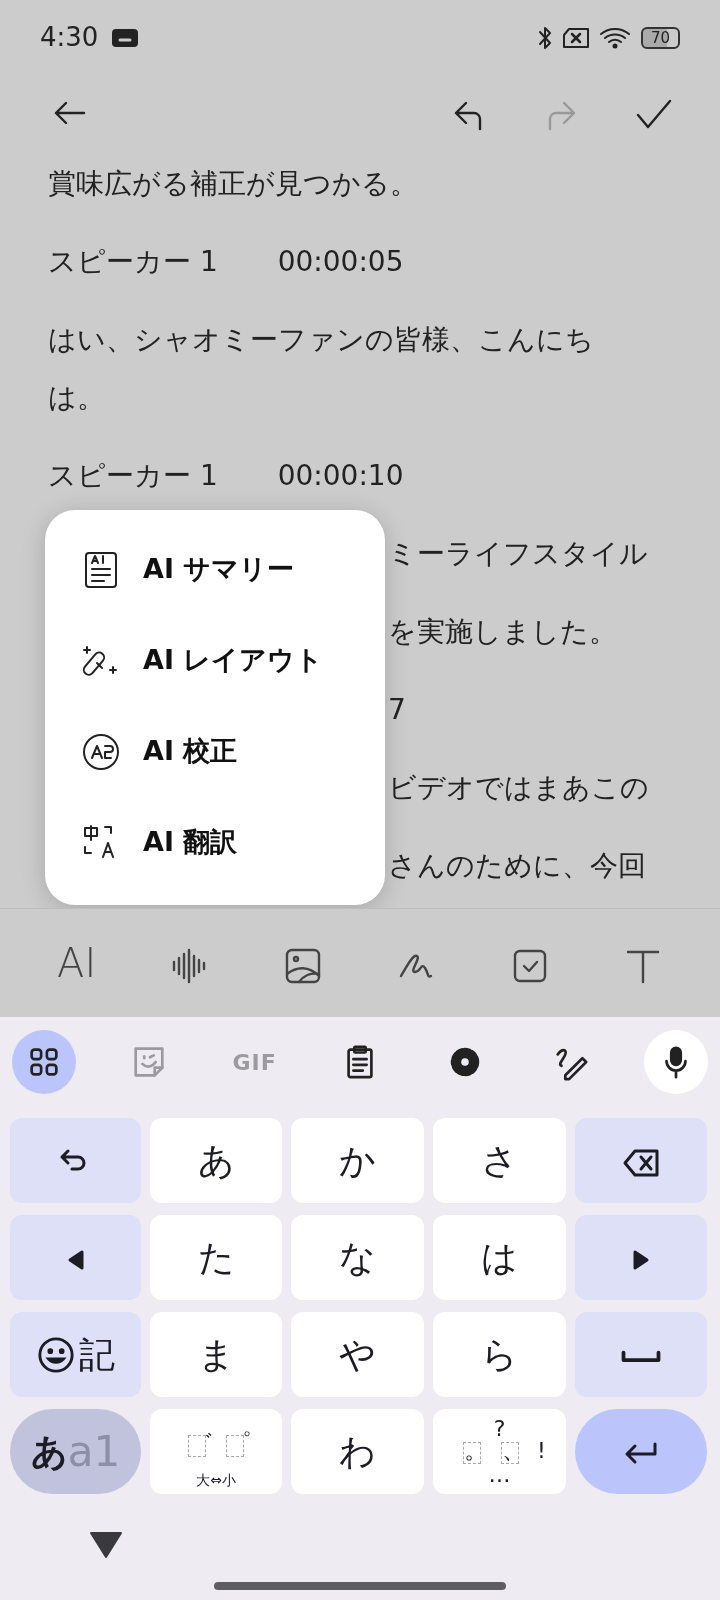  I want to click on paragraph-text: ビデオではまあこの, so click(518, 787).